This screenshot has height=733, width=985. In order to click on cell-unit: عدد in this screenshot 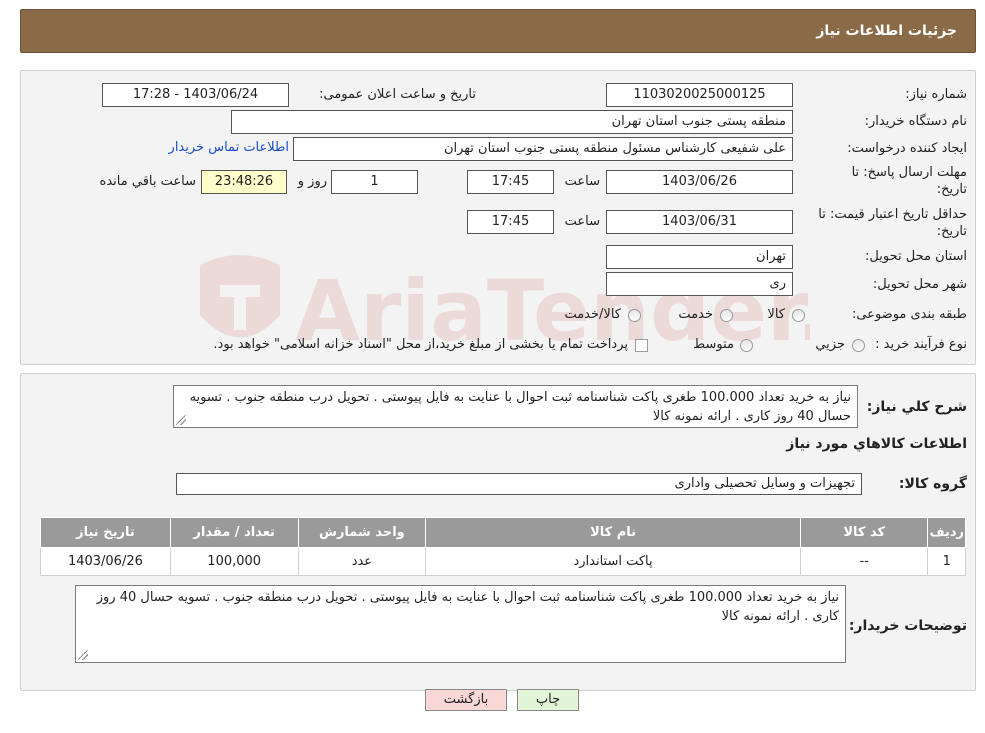, I will do `click(362, 561)`.